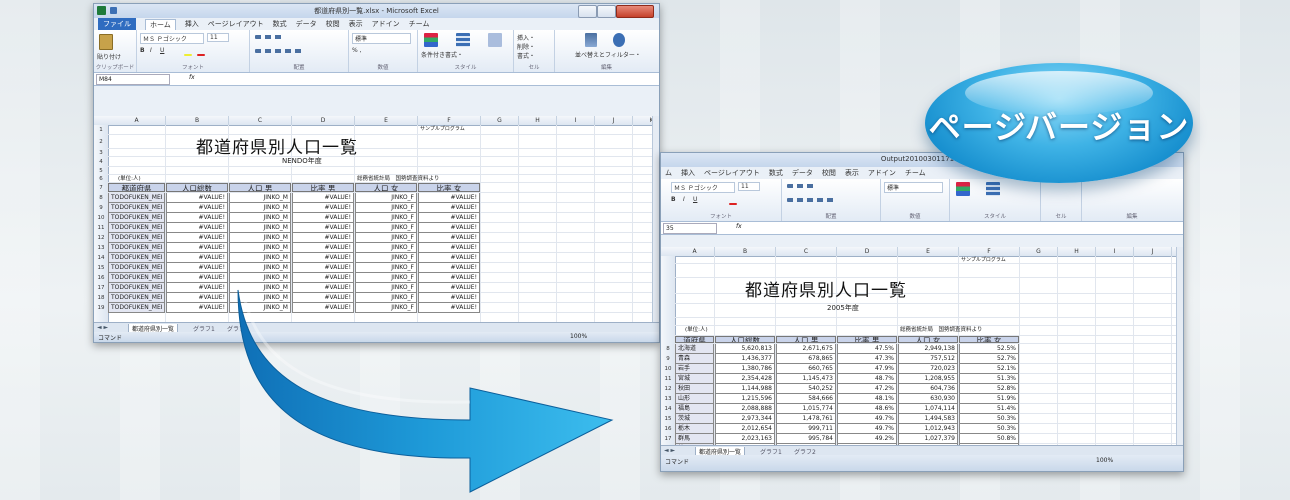 Image resolution: width=1290 pixels, height=500 pixels. I want to click on page-version-badge: ページバージョン, so click(1059, 123).